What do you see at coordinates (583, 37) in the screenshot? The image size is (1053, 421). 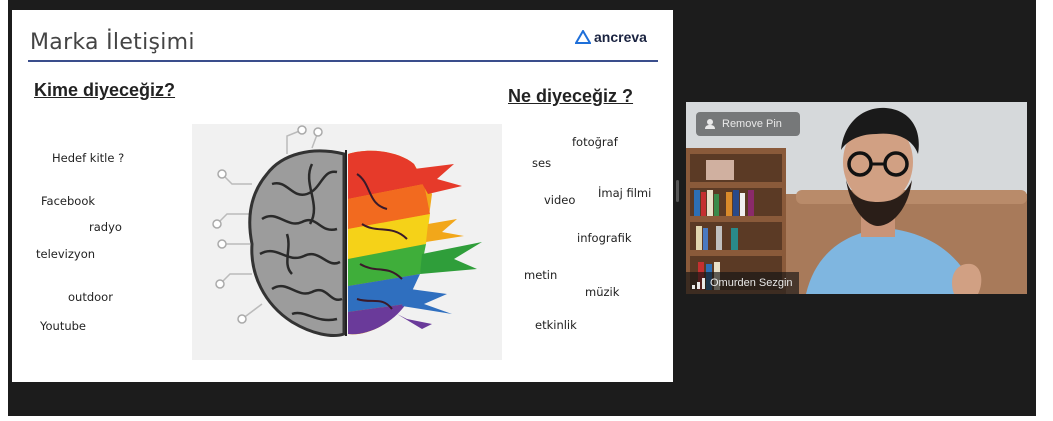 I see `triangle-logo-icon` at bounding box center [583, 37].